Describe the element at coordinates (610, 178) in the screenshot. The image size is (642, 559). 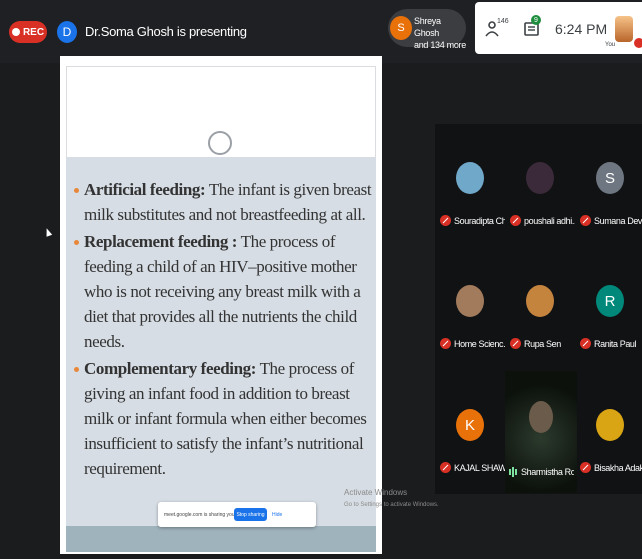
I see `participant-avatar: S` at that location.